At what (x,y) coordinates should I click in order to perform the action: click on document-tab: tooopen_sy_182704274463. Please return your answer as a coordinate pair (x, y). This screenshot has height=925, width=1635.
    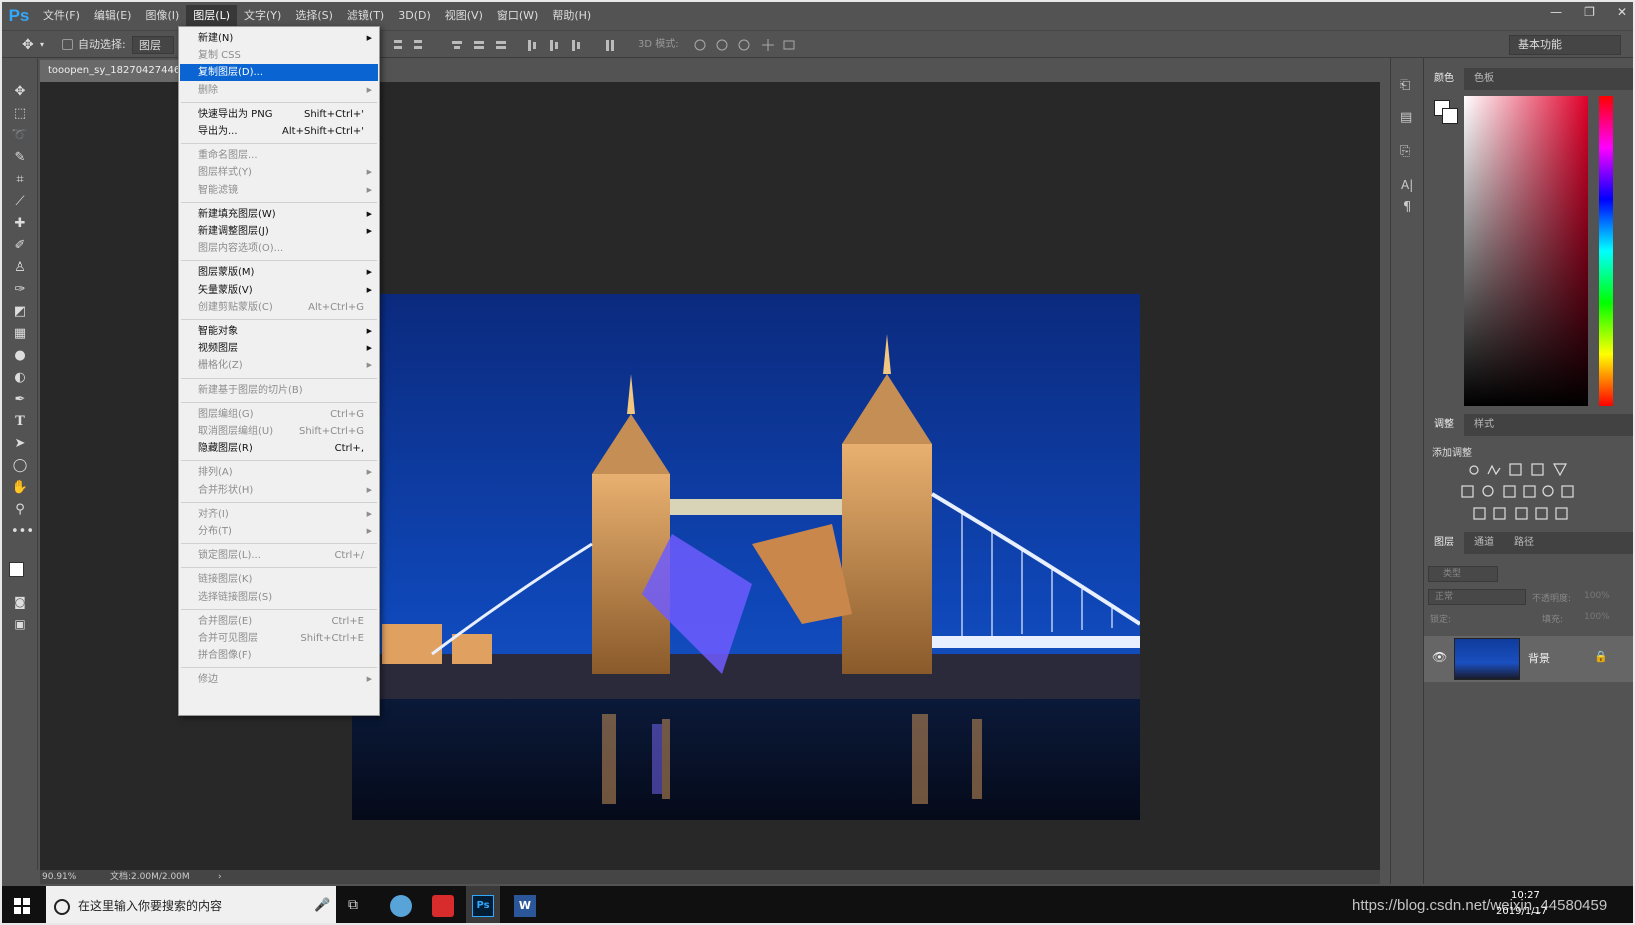
    Looking at the image, I should click on (110, 71).